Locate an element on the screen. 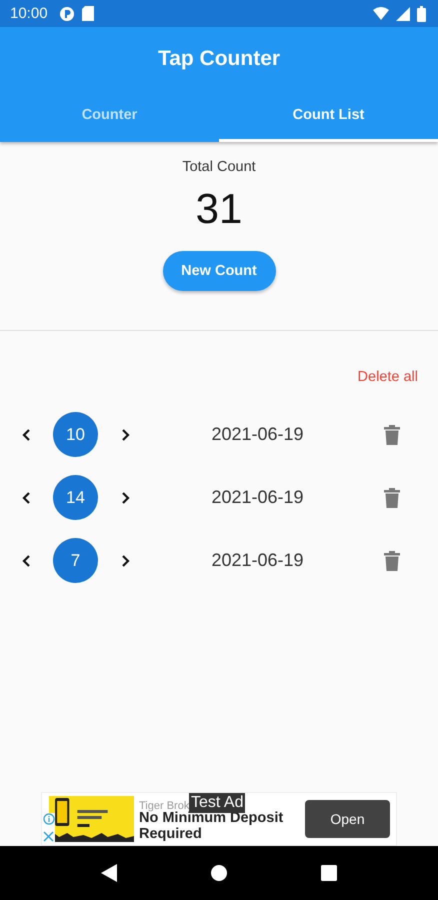 This screenshot has height=900, width=438. info-icon is located at coordinates (49, 819).